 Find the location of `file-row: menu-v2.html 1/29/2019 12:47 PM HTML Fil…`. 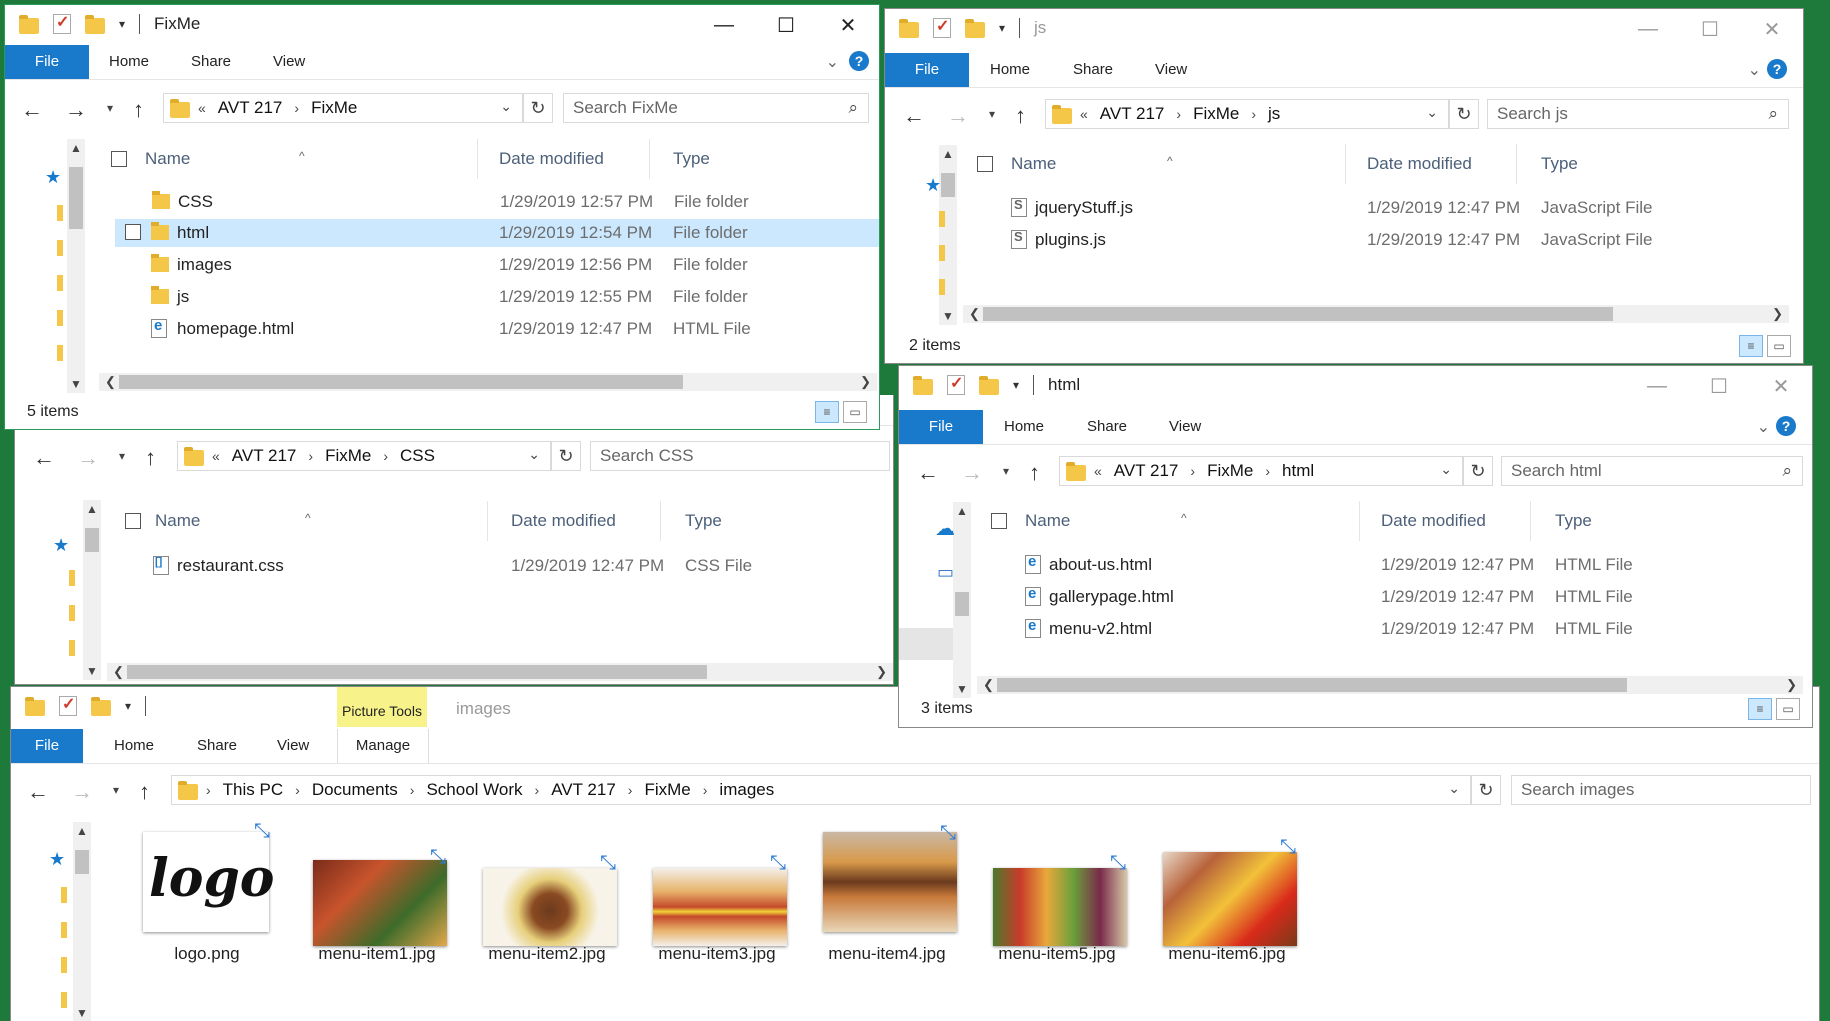

file-row: menu-v2.html 1/29/2019 12:47 PM HTML Fil… is located at coordinates (1391, 629).